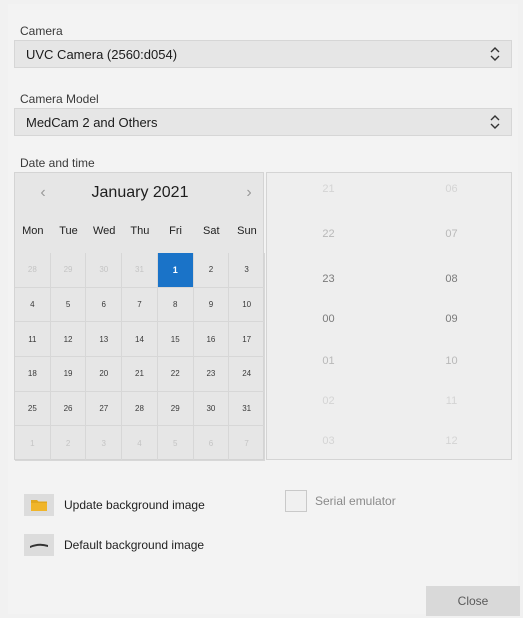 This screenshot has width=523, height=618. I want to click on hour-option: 01, so click(328, 361).